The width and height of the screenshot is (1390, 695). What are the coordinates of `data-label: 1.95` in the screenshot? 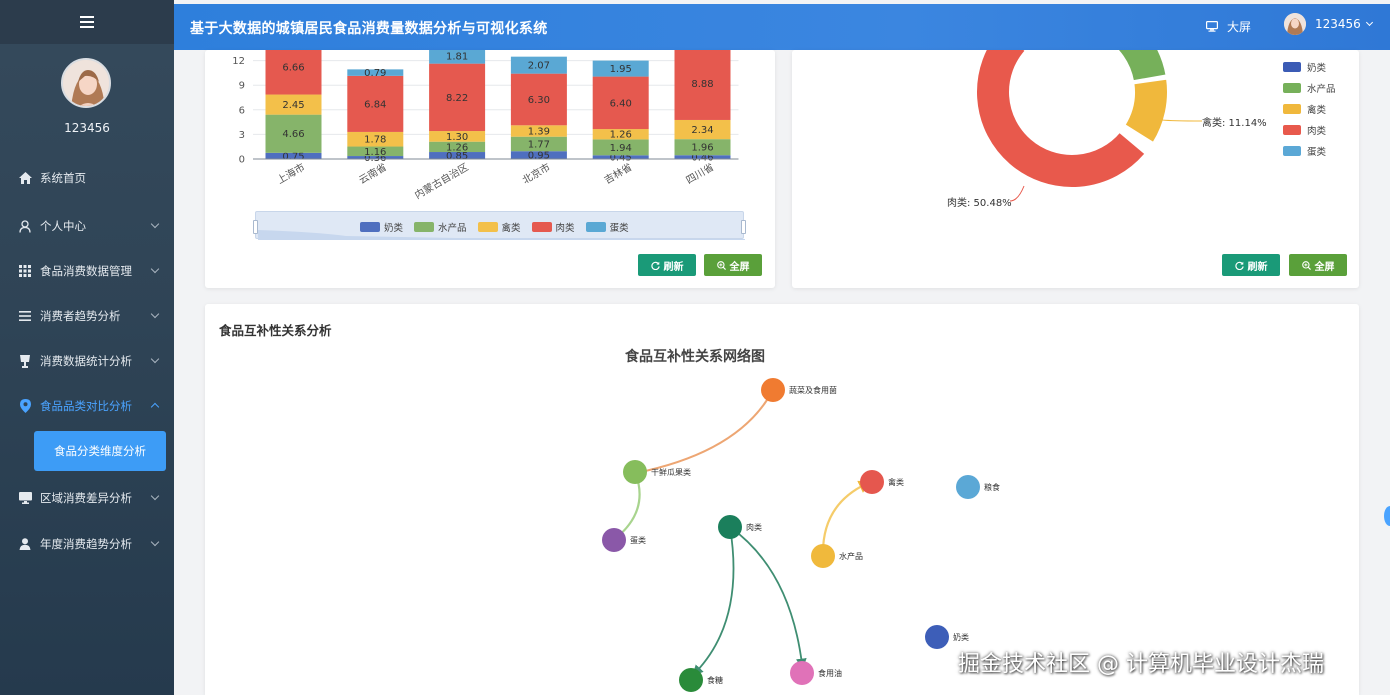 It's located at (621, 69).